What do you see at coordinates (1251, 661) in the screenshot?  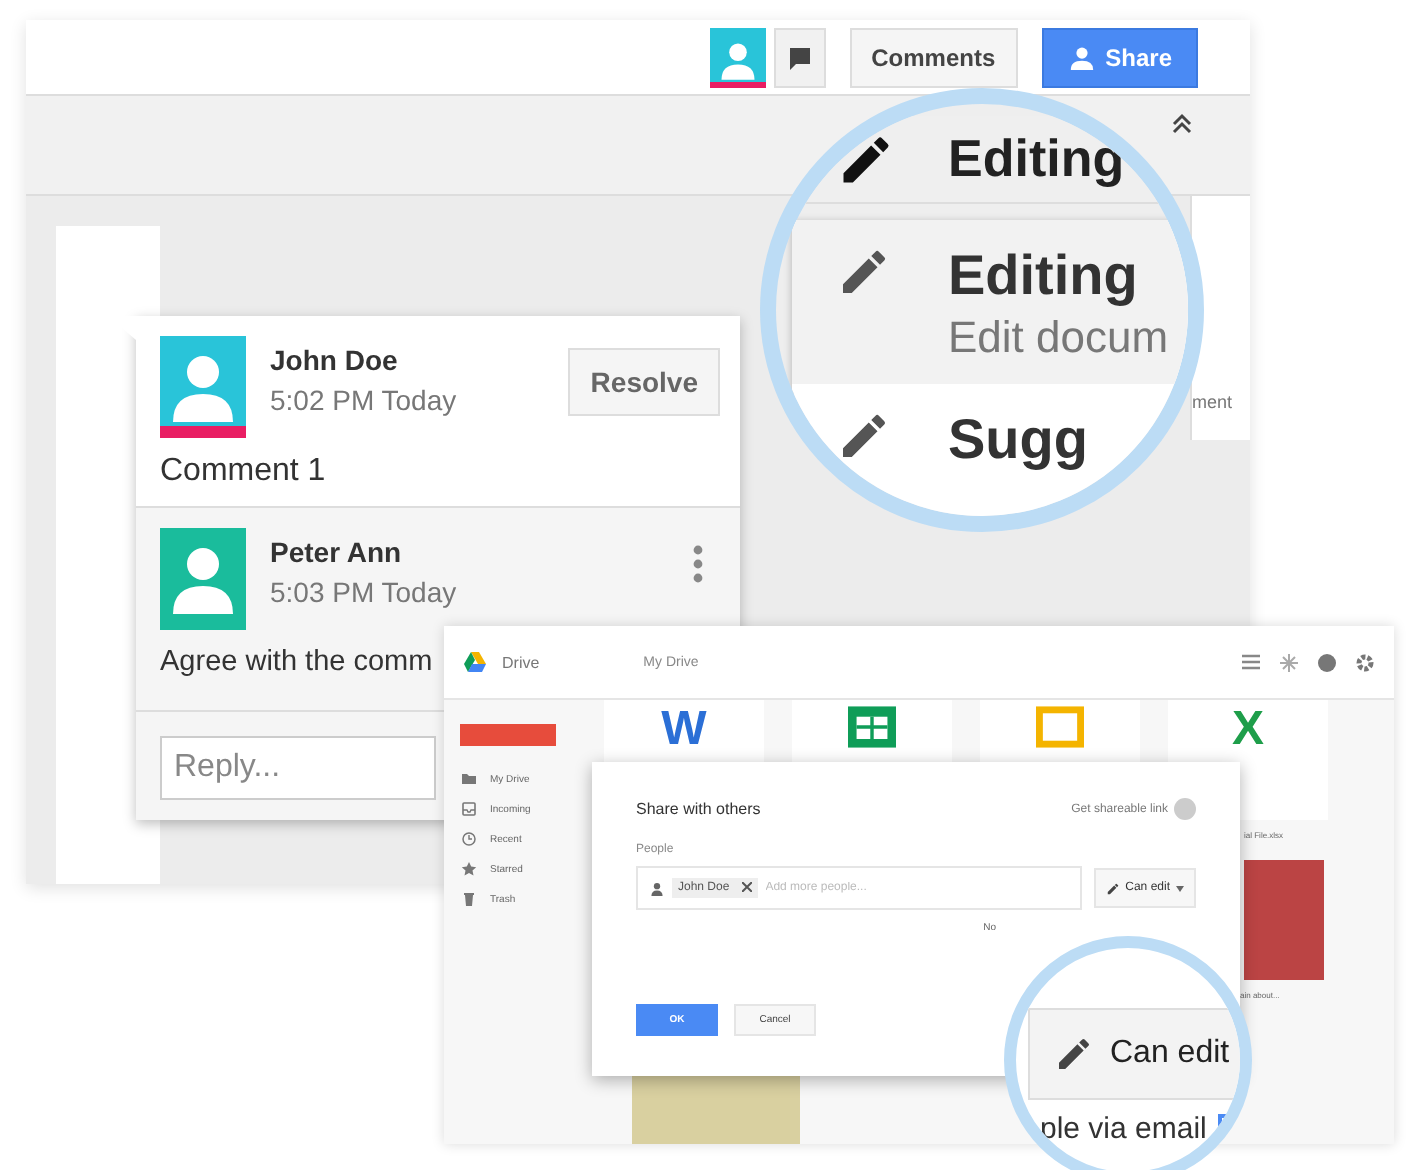 I see `list-view-icon` at bounding box center [1251, 661].